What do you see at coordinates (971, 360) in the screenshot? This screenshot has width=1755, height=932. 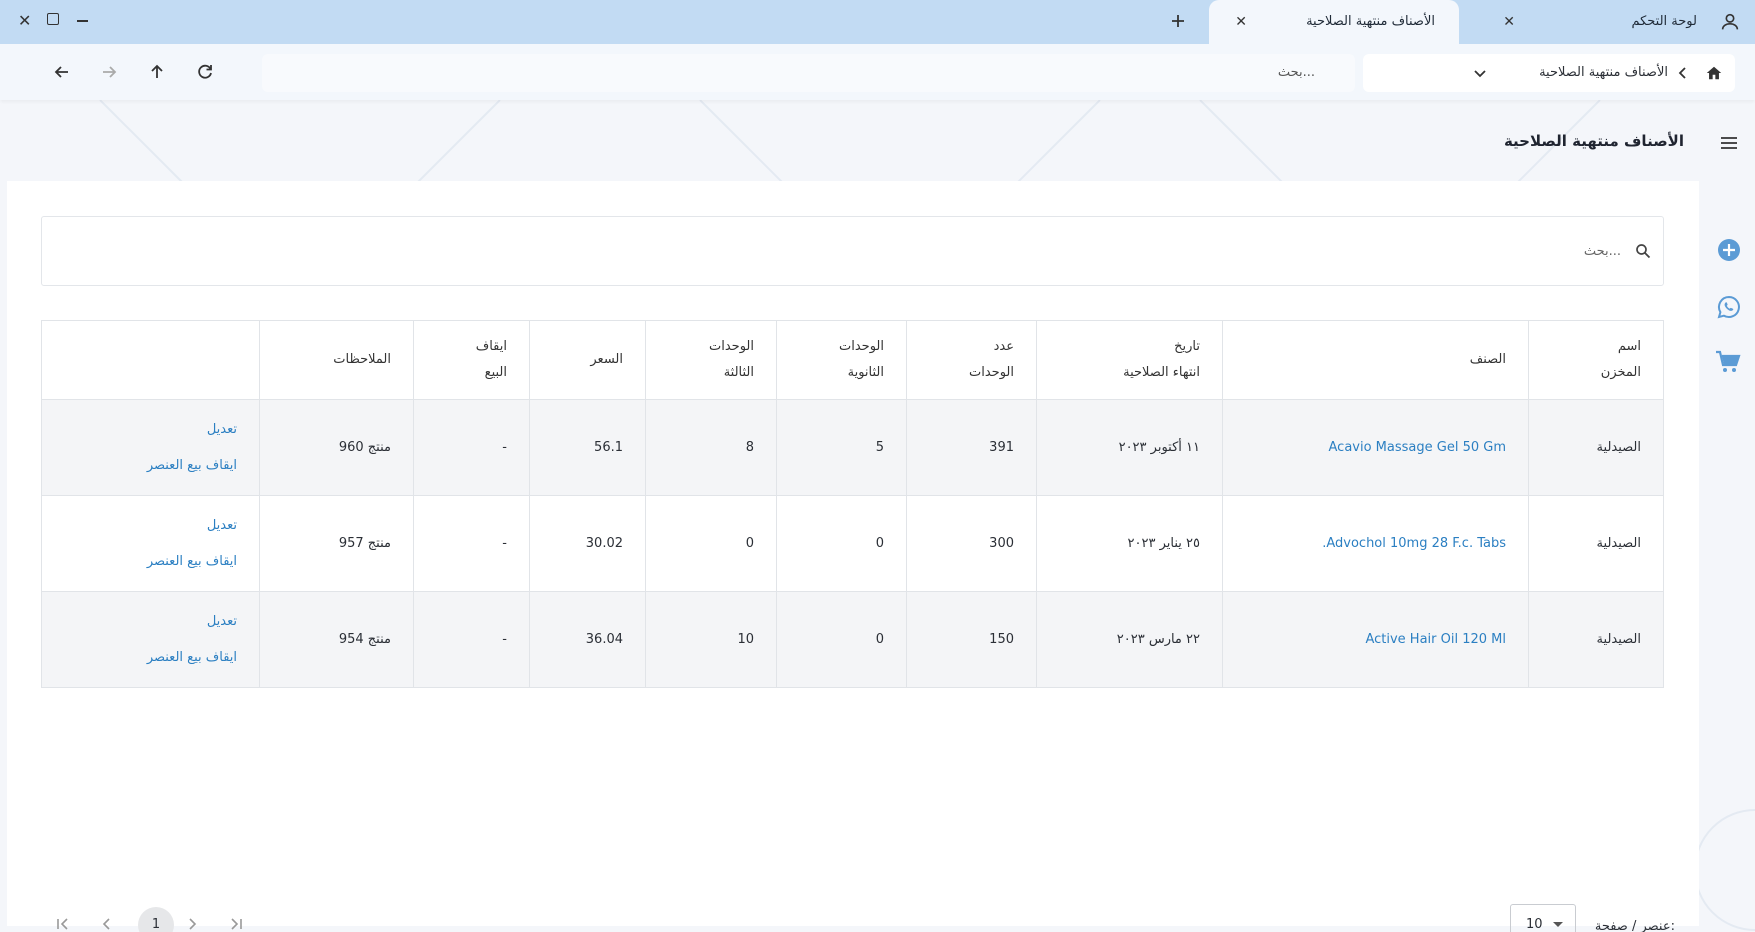 I see `header-units: عدد الوحدات` at bounding box center [971, 360].